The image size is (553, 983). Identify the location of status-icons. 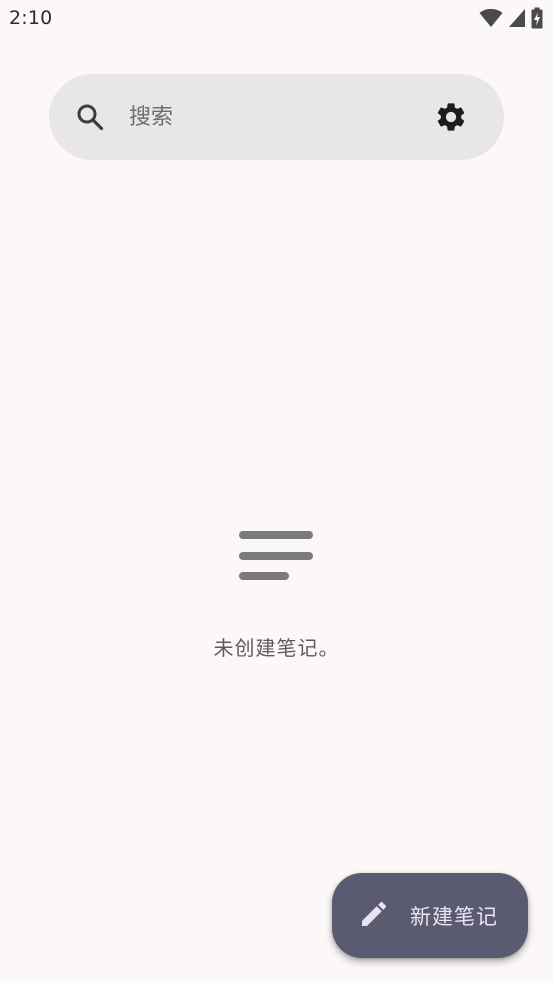
(511, 18).